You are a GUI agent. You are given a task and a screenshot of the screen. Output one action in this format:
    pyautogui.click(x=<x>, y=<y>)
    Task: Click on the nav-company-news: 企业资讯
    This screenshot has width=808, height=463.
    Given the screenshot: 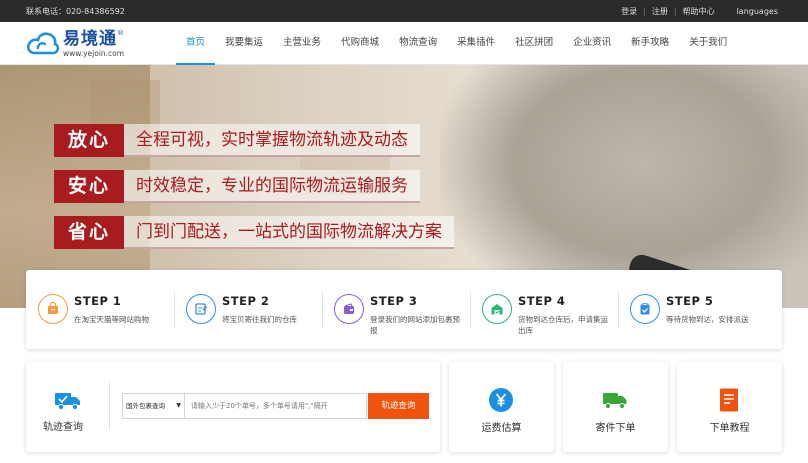 What is the action you would take?
    pyautogui.click(x=592, y=43)
    